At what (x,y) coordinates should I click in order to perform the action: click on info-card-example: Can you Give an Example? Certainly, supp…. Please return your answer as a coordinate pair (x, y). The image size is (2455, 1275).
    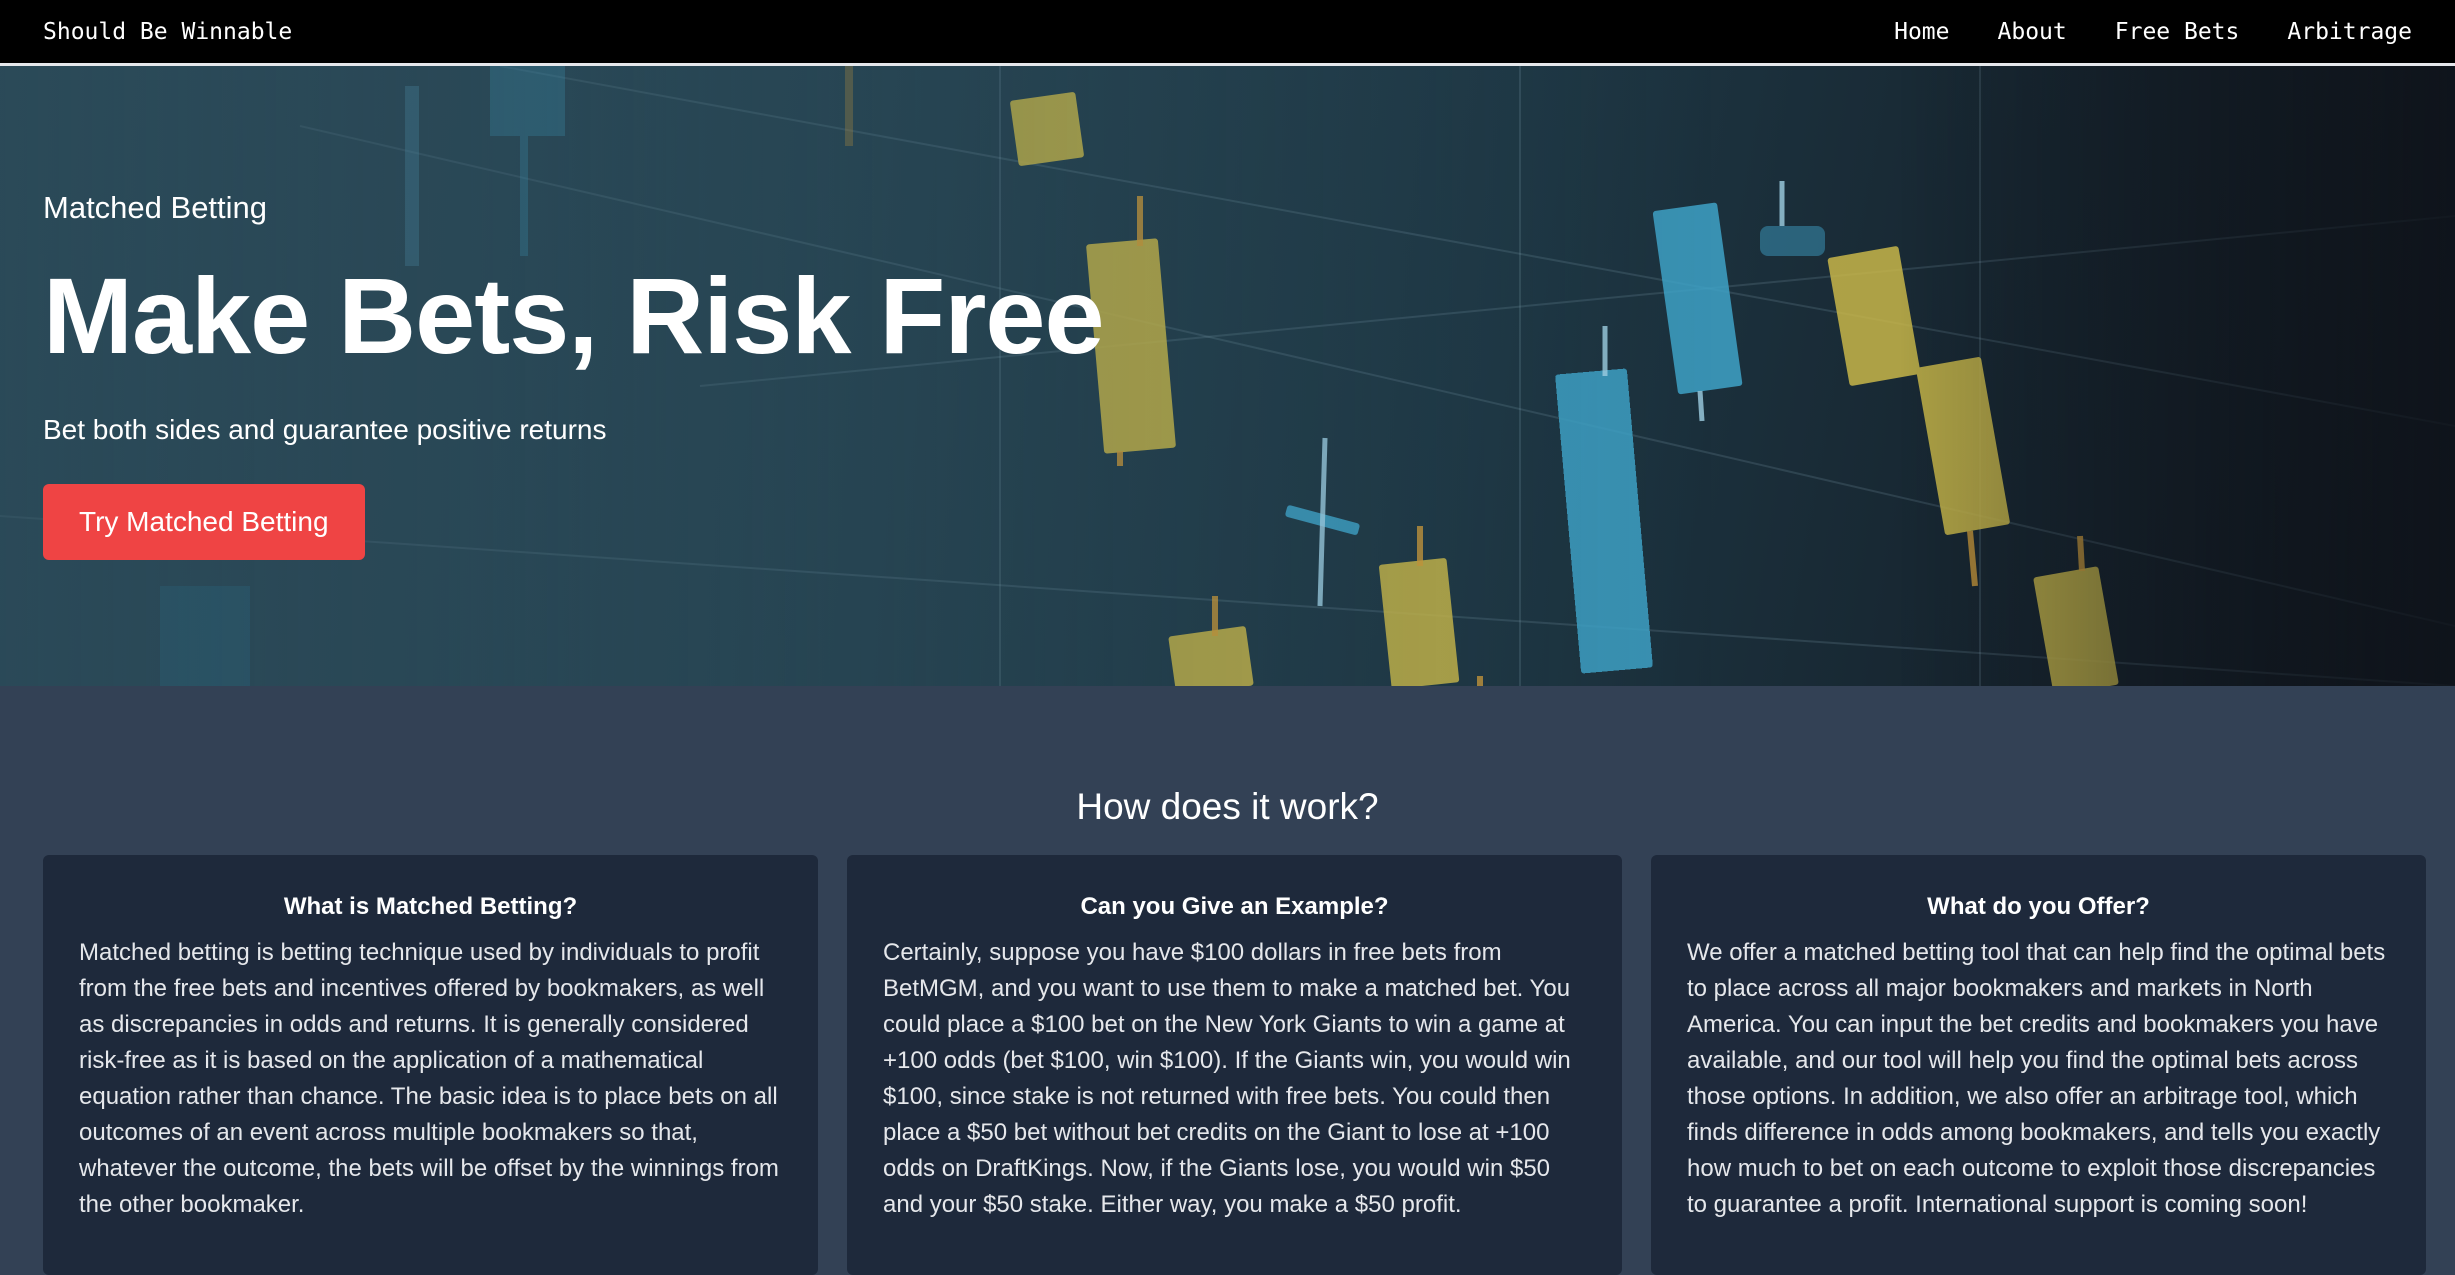
    Looking at the image, I should click on (1234, 1065).